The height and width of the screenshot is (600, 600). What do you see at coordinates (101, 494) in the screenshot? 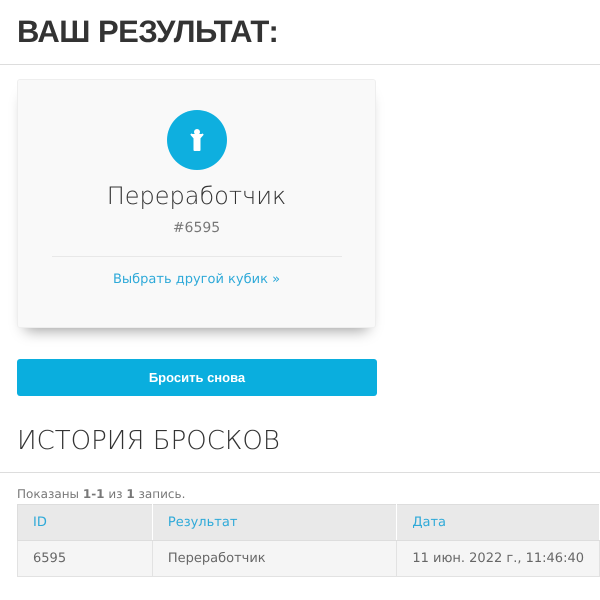
I see `summary-text: Показаны 1-1 из 1 запись.` at bounding box center [101, 494].